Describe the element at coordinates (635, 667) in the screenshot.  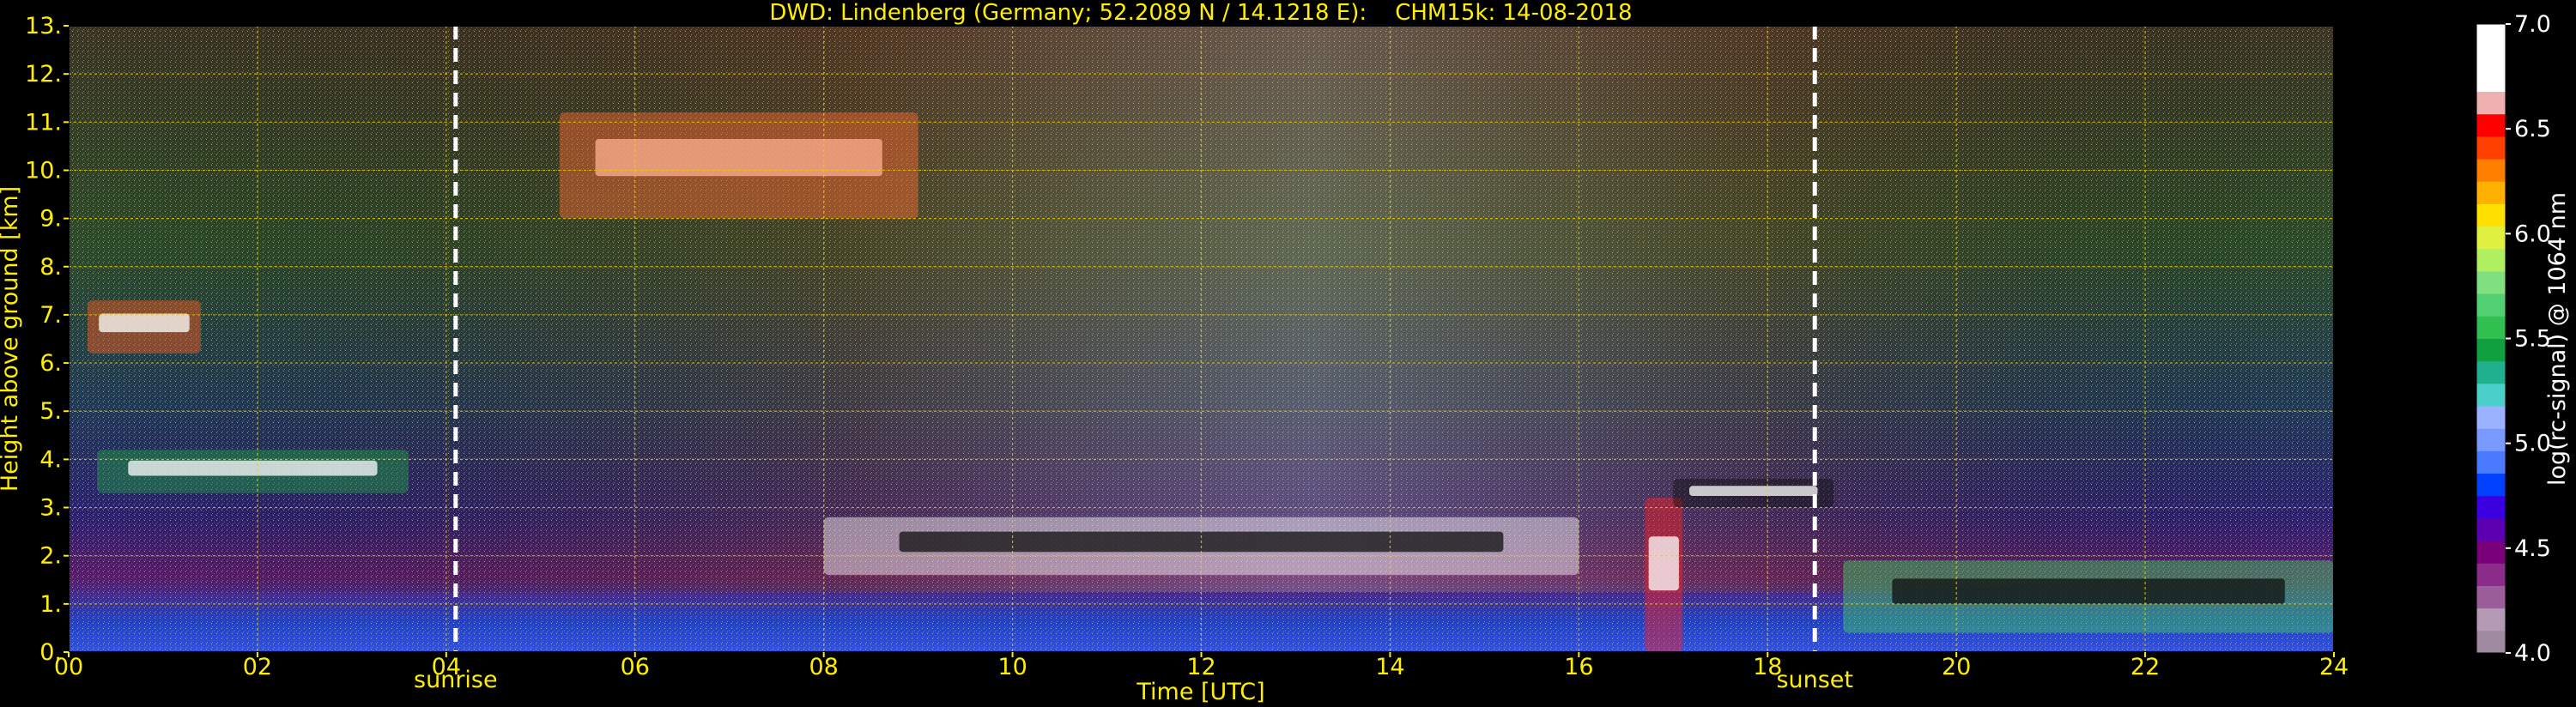
I see `x-tick-label: 06` at that location.